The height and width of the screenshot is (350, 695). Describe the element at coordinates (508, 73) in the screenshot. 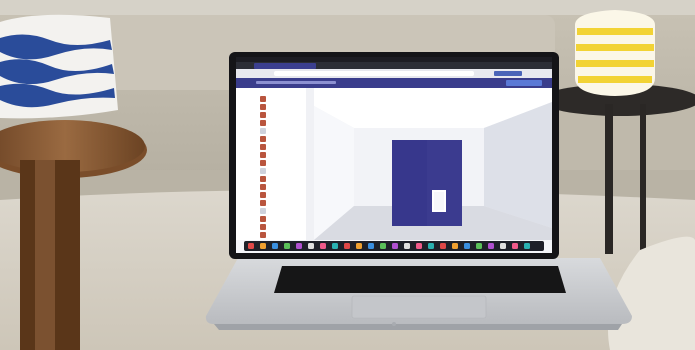

I see `toolbar-button` at that location.